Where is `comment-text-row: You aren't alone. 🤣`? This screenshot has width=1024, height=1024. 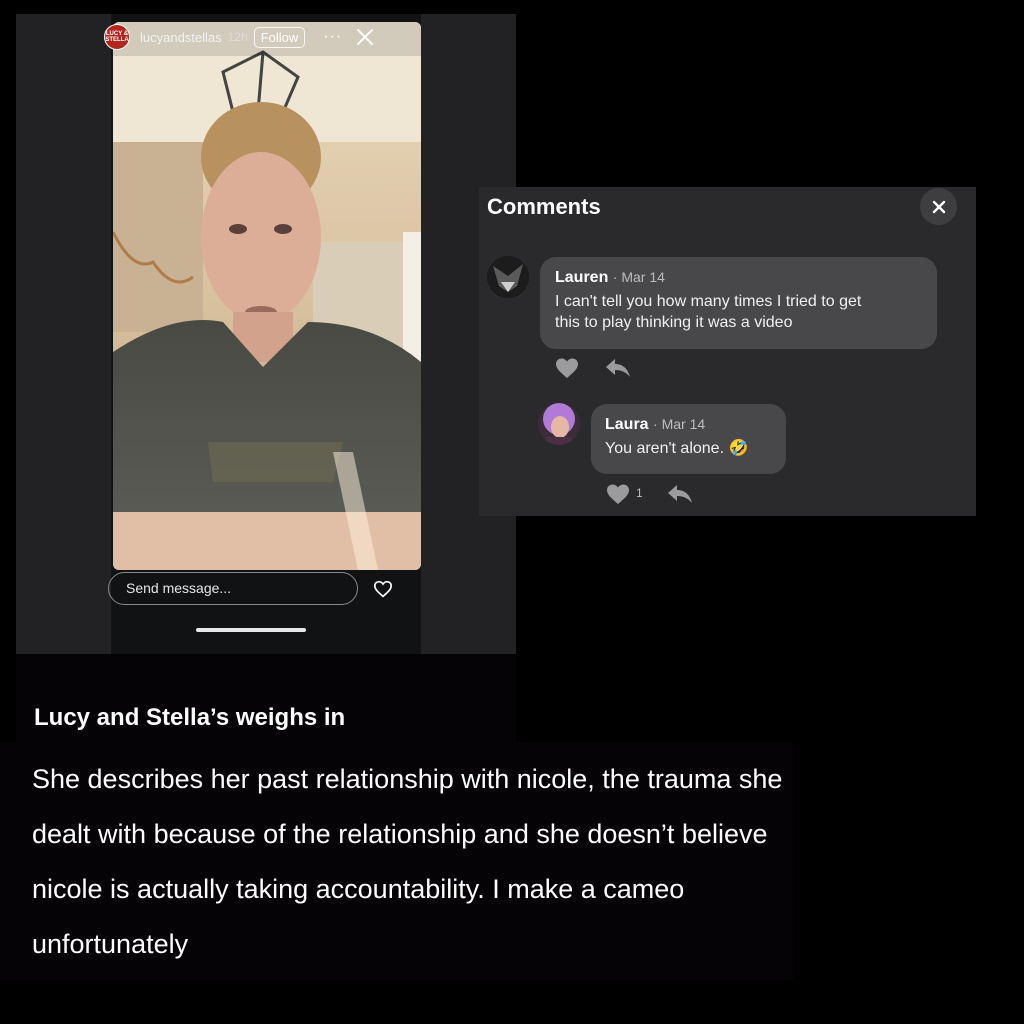
comment-text-row: You aren't alone. 🤣 is located at coordinates (695, 448).